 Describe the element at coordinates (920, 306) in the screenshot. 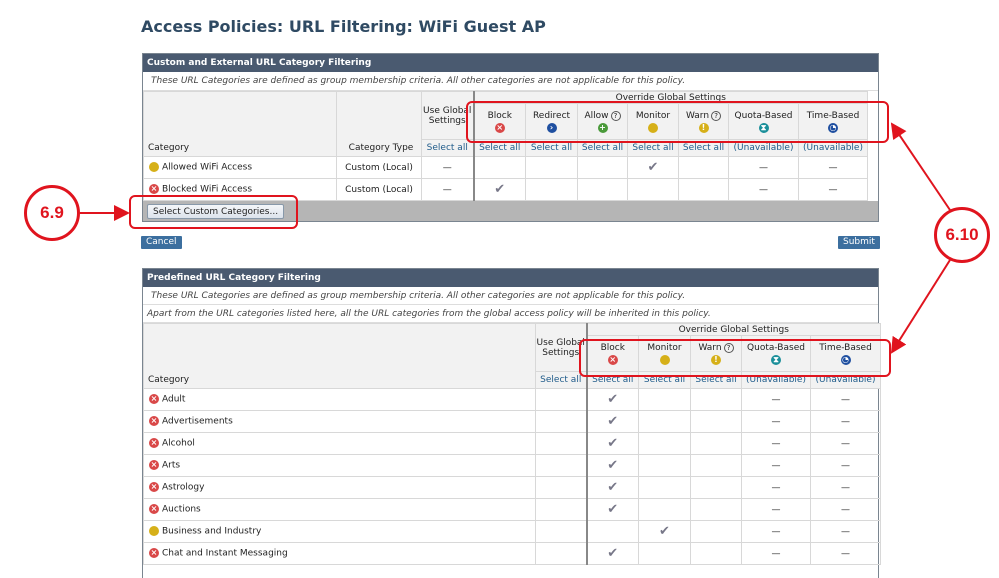

I see `arrow-6-10-bottom` at that location.